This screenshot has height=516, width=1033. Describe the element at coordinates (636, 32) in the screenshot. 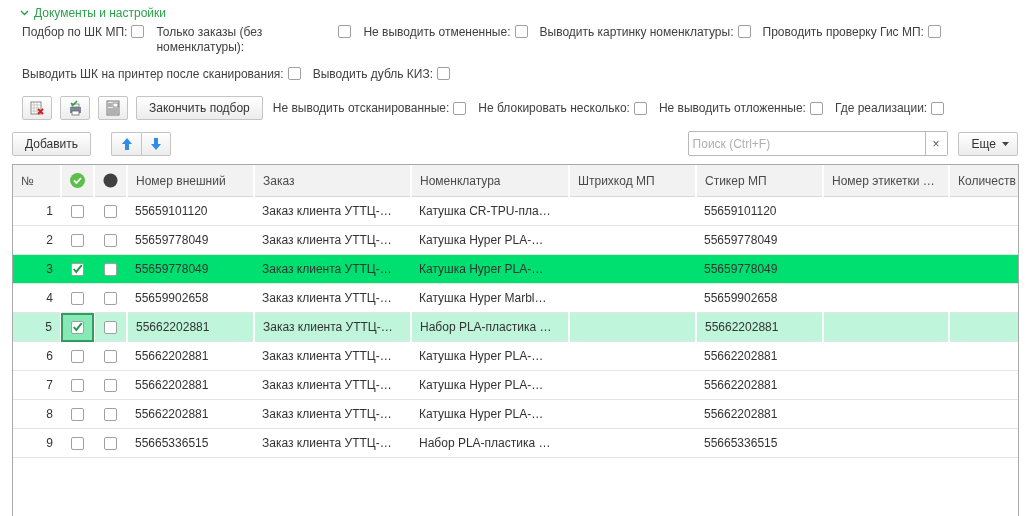

I see `checkbox-label: Выводить картинку номенклатуры:` at that location.